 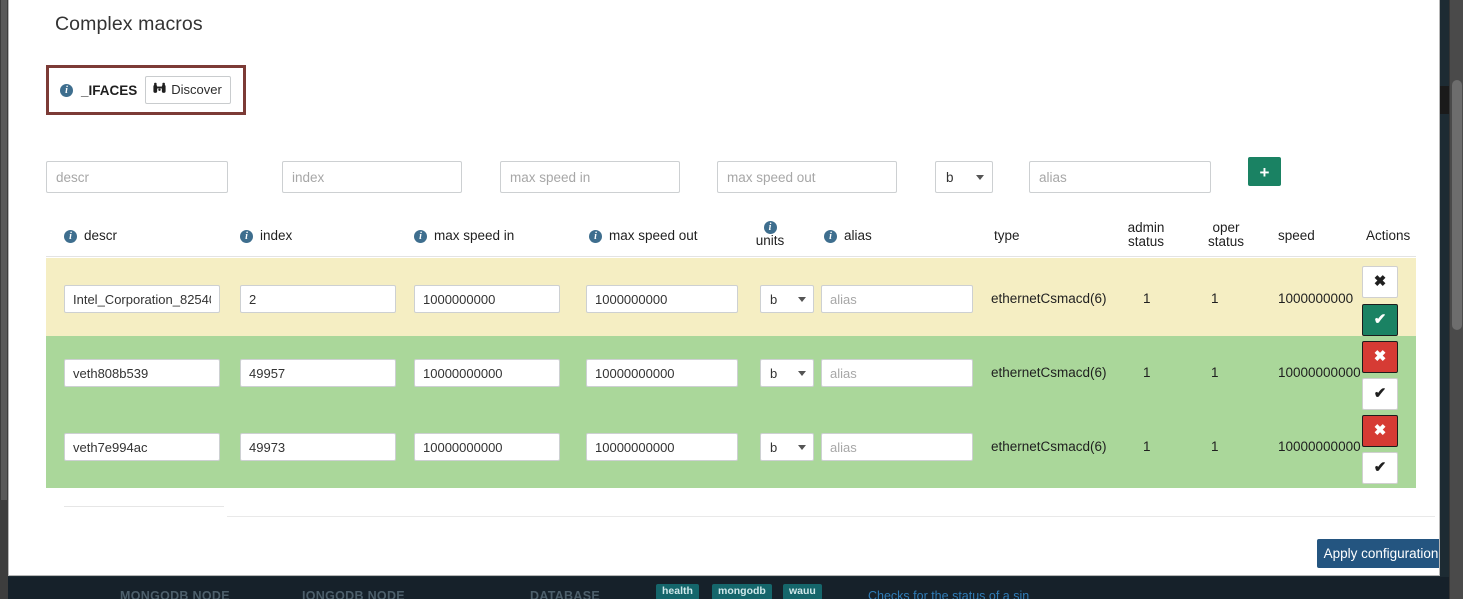 I want to click on column-header-alias-label: alias, so click(x=858, y=235).